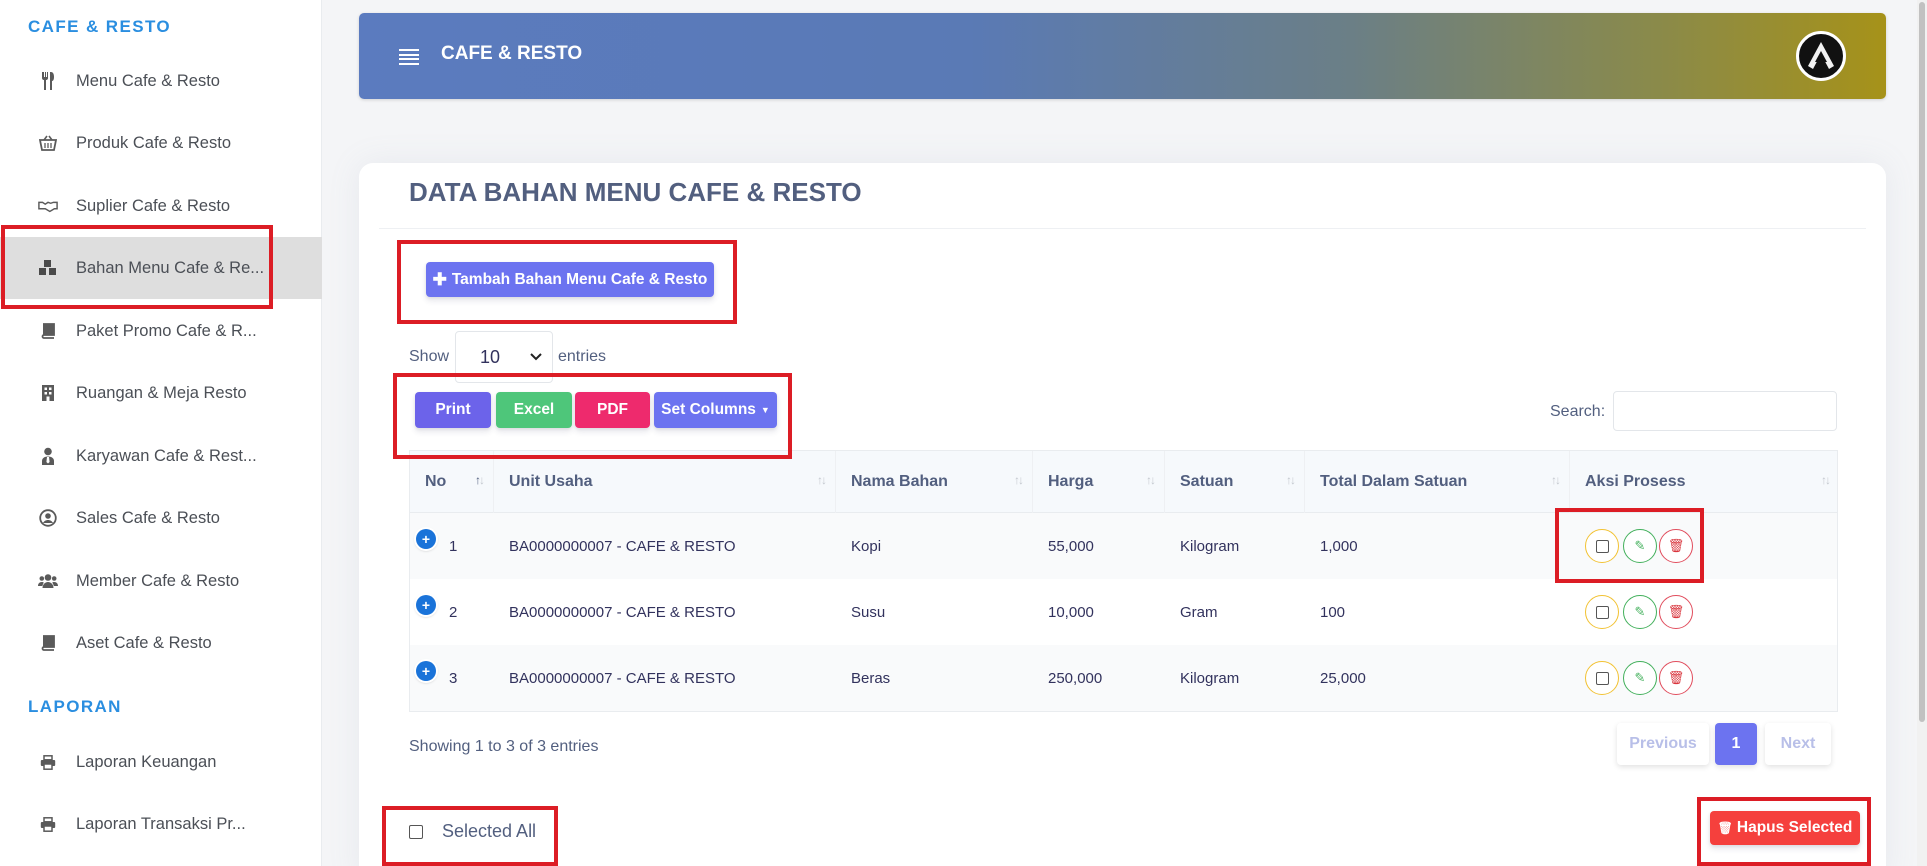 This screenshot has height=866, width=1927. I want to click on sidebar-section-title: LAPORAN, so click(75, 706).